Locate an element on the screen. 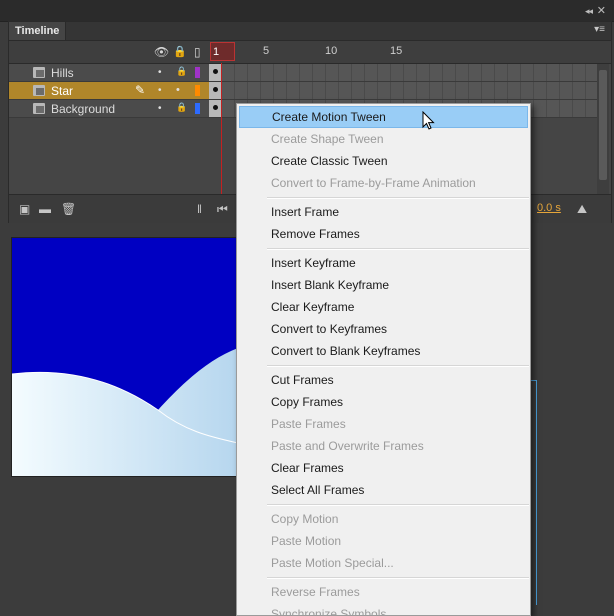 This screenshot has height=616, width=614. delete-icon: 🗑 is located at coordinates (68, 209).